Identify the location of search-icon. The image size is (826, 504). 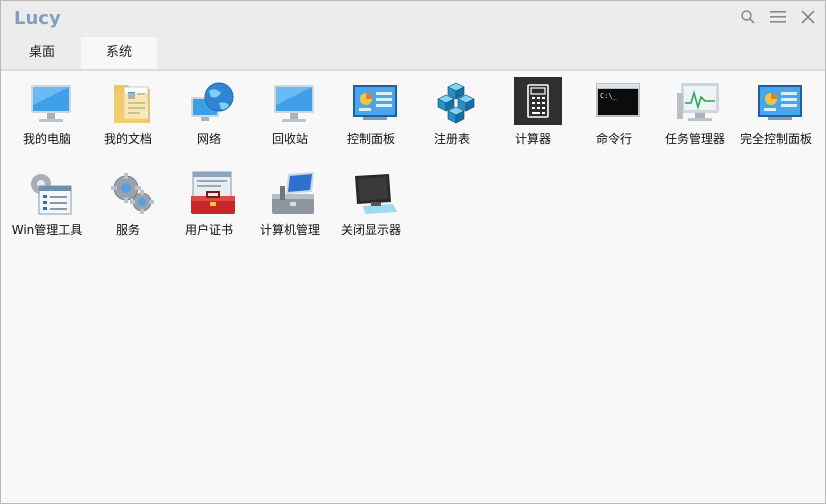
(748, 17).